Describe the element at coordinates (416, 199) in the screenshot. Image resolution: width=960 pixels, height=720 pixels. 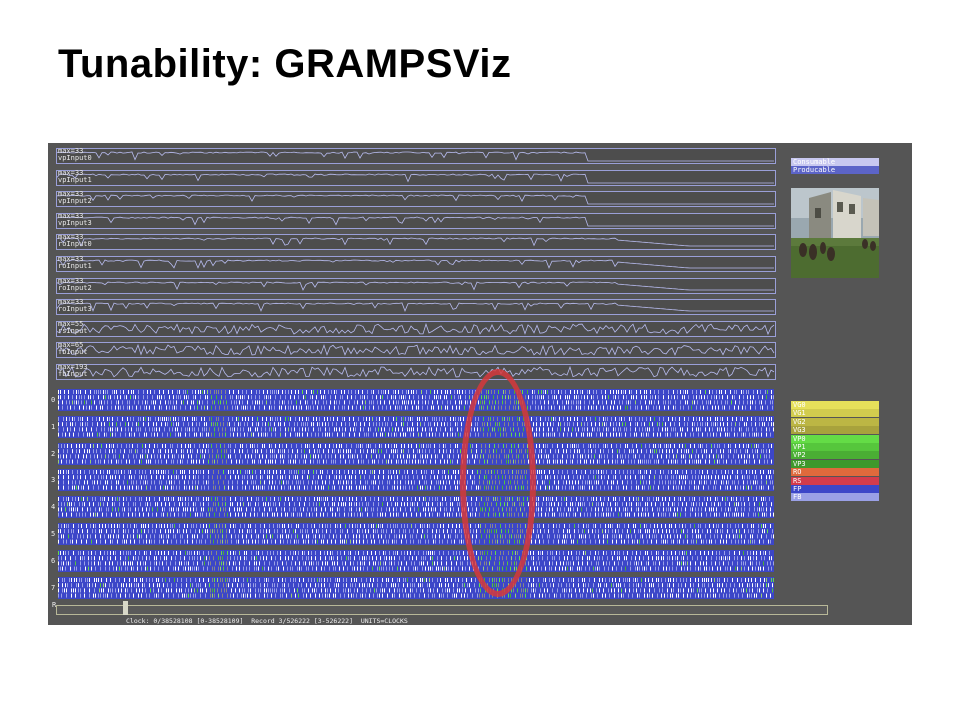
I see `queue-trace: max=33 vpInput2` at that location.